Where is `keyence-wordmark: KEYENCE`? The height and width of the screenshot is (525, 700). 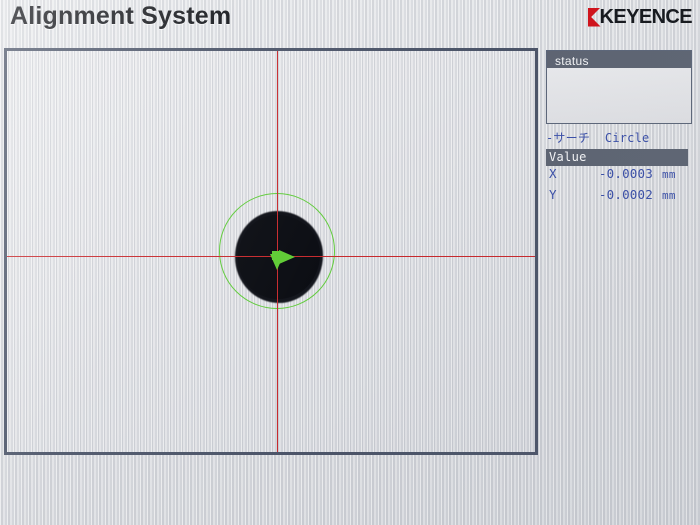
keyence-wordmark: KEYENCE is located at coordinates (646, 16).